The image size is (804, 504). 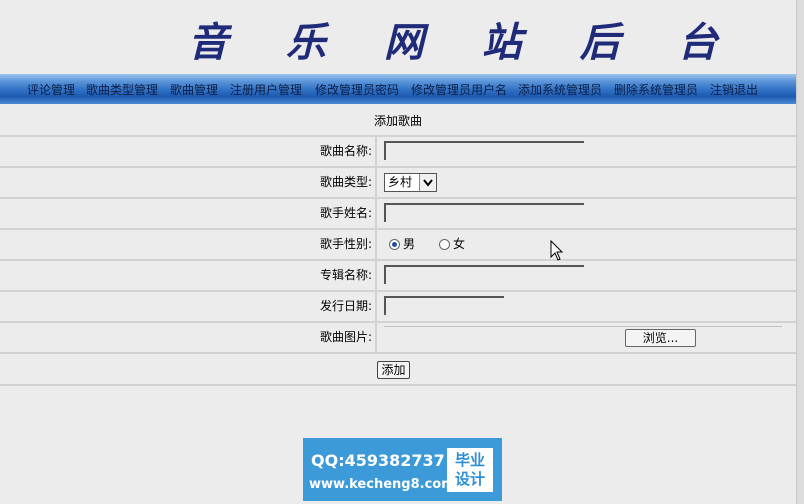 What do you see at coordinates (345, 306) in the screenshot?
I see `release-date-label: 发行日期:` at bounding box center [345, 306].